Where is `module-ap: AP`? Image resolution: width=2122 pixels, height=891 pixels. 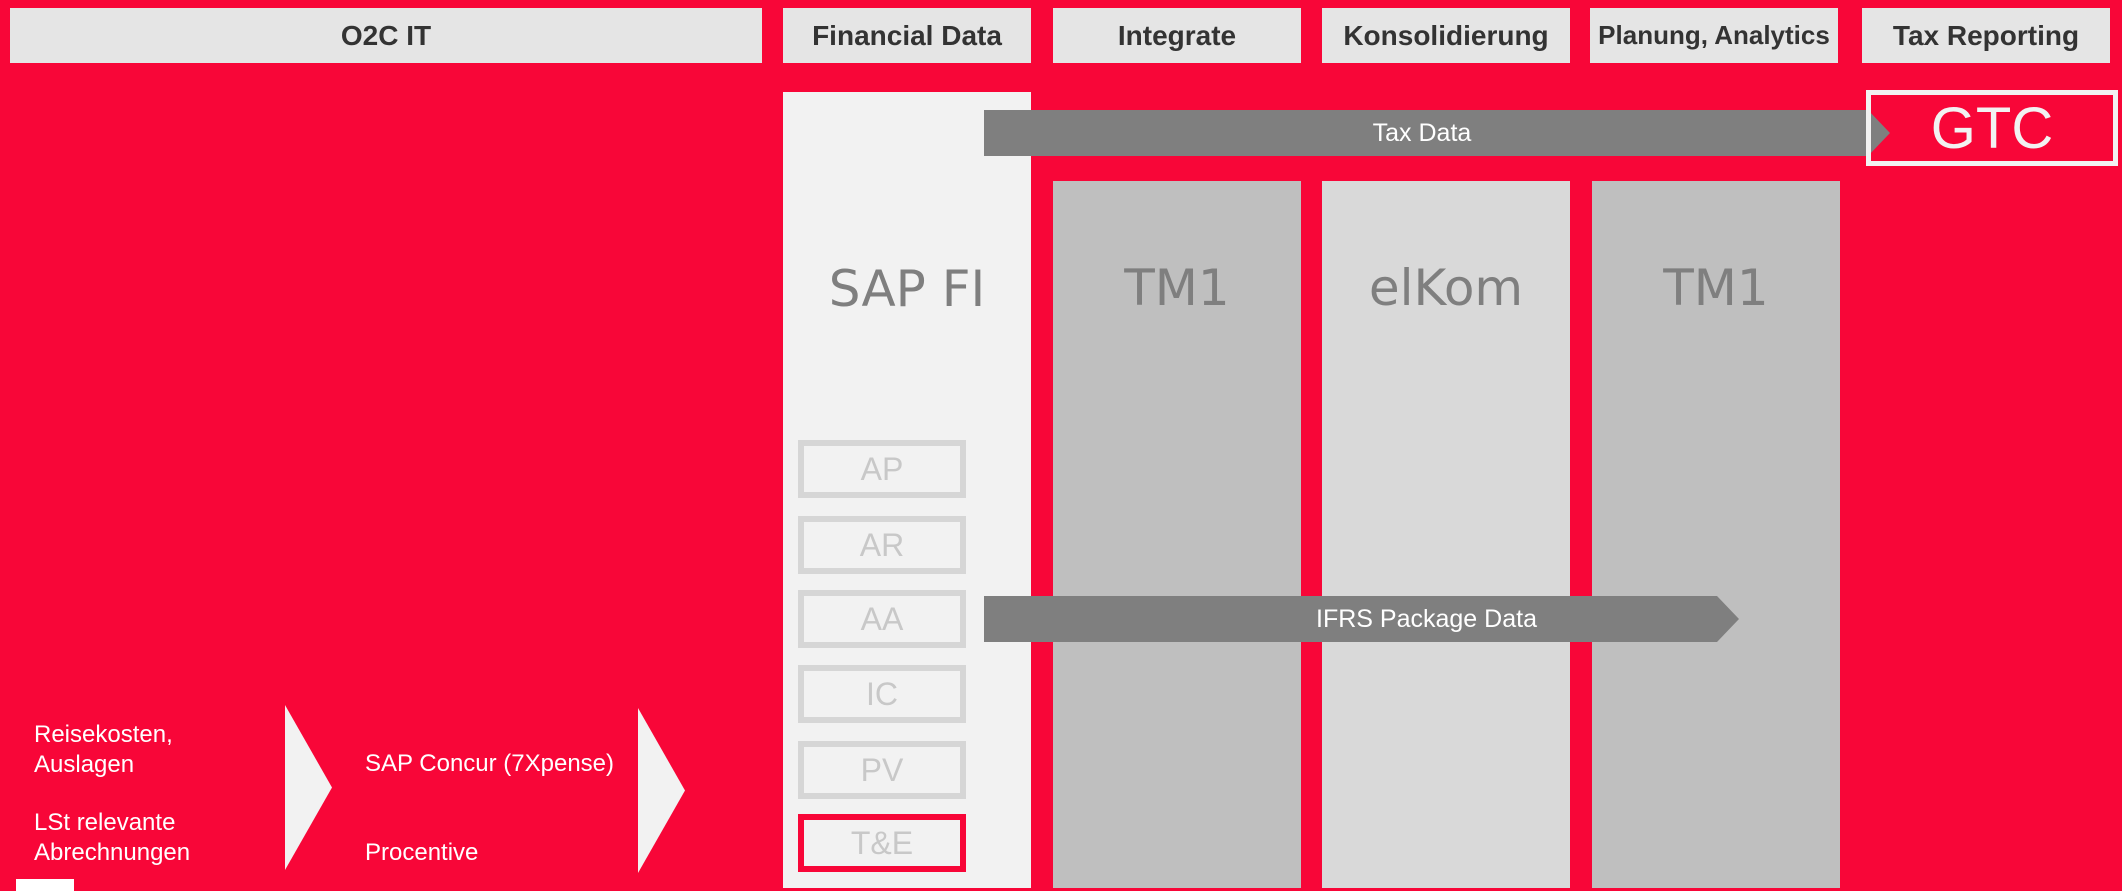
module-ap: AP is located at coordinates (882, 469).